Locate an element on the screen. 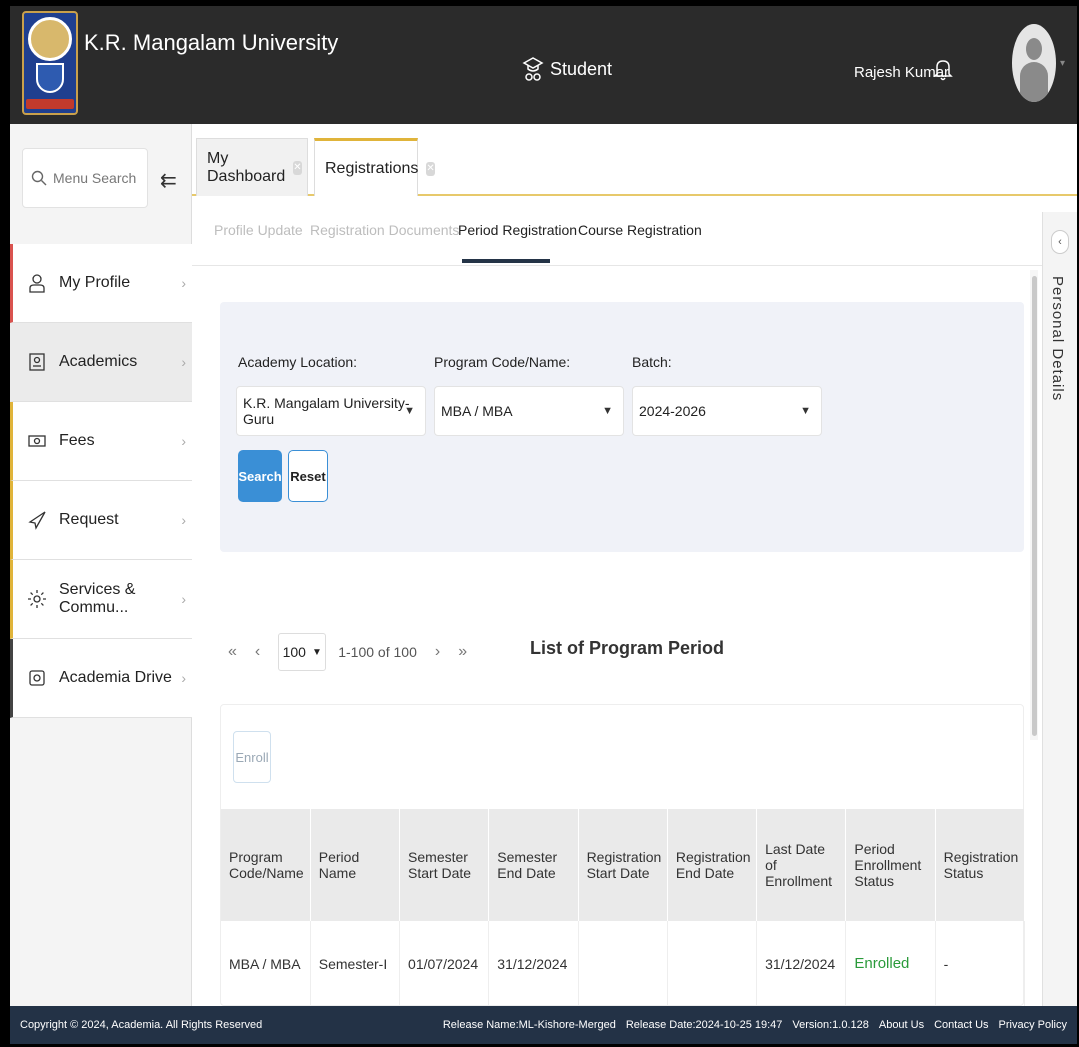  release-name: Release Name:ML-Kishore-Merged is located at coordinates (529, 1025).